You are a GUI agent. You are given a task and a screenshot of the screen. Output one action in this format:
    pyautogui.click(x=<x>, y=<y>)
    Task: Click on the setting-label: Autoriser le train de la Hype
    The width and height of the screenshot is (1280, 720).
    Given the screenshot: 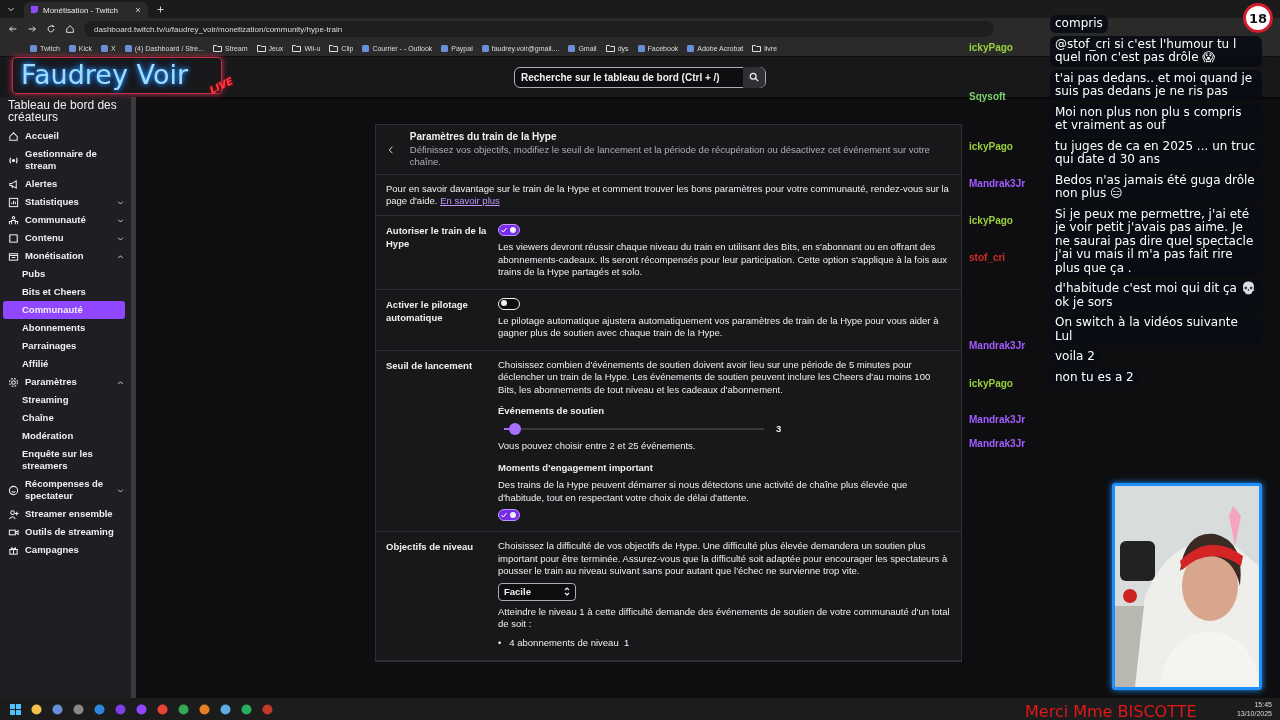 What is the action you would take?
    pyautogui.click(x=437, y=237)
    